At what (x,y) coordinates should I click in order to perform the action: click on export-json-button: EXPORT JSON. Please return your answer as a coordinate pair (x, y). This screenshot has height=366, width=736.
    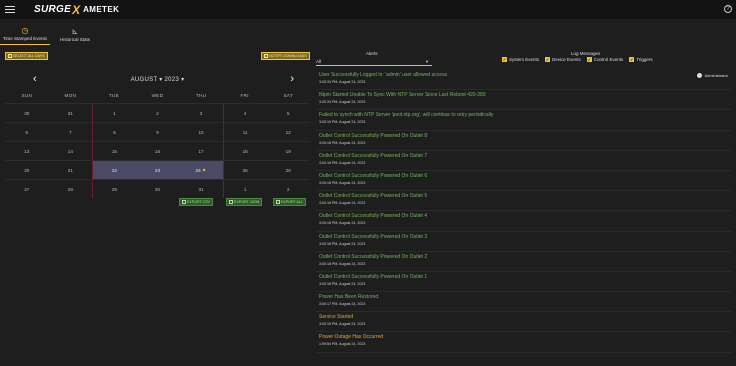
    Looking at the image, I should click on (244, 202).